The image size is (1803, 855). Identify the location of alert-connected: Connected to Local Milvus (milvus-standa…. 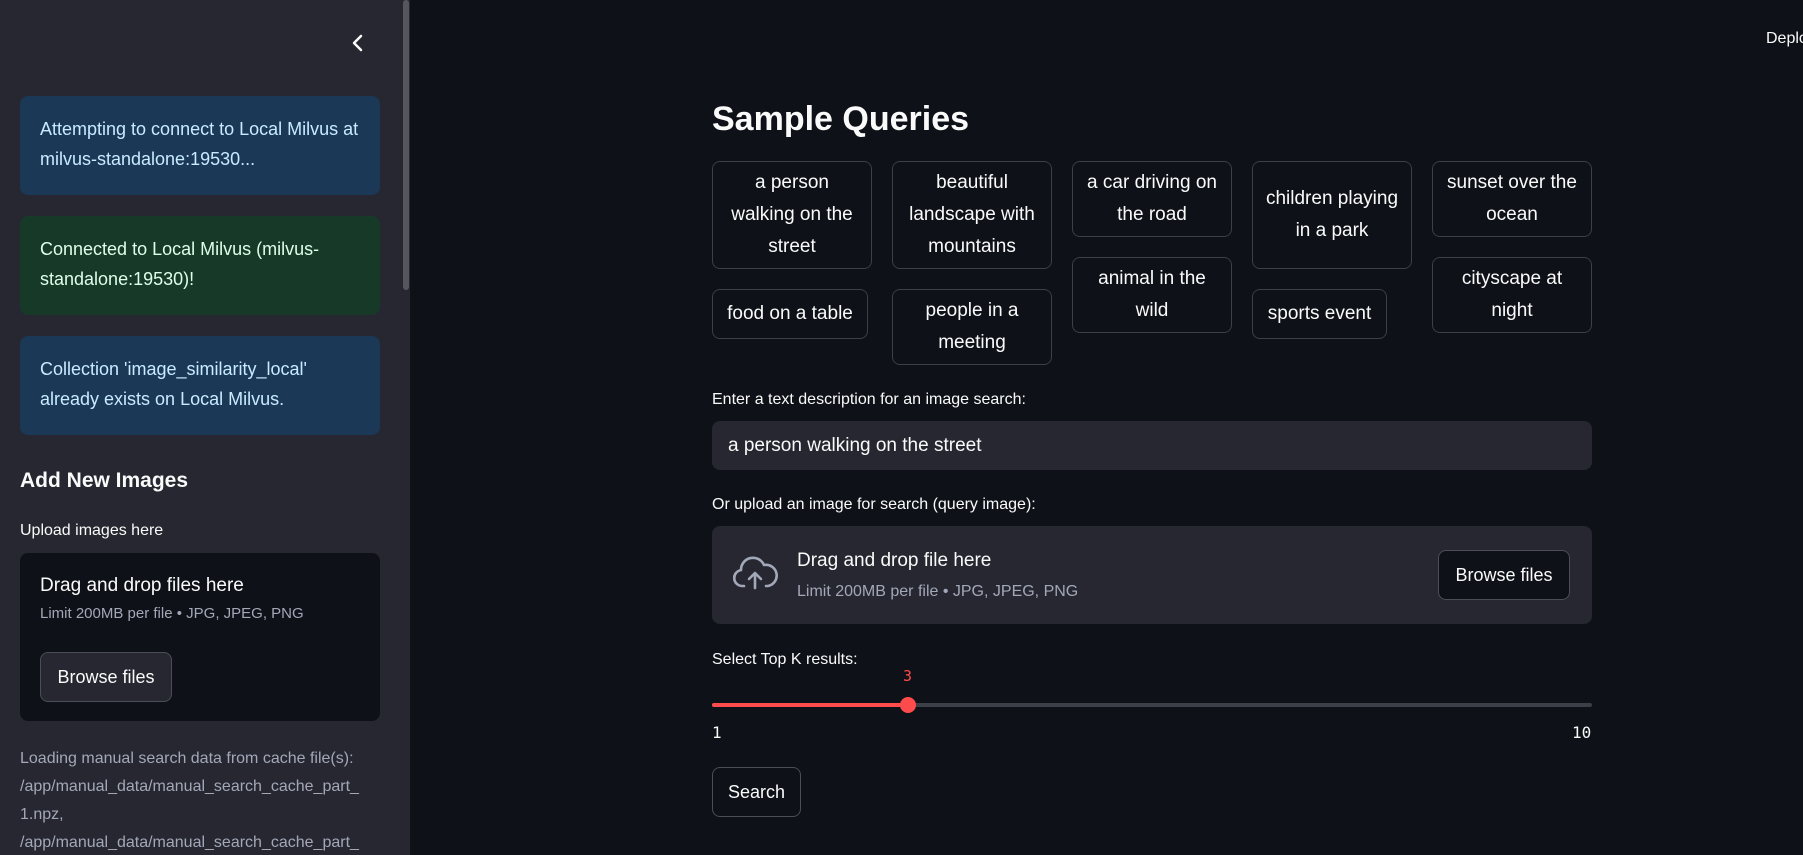
(200, 265).